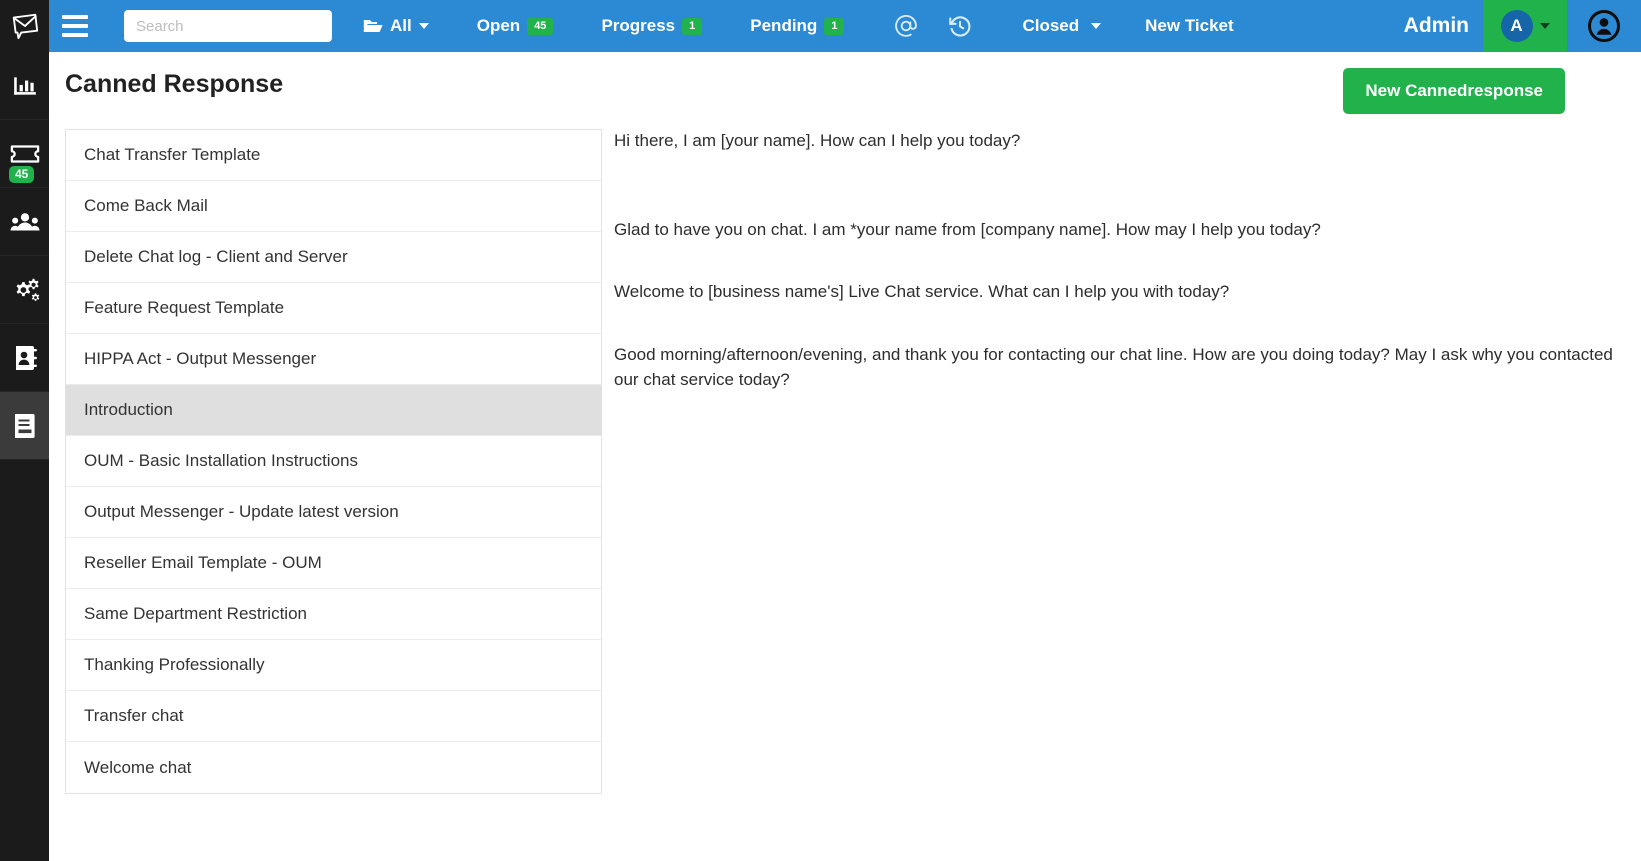  I want to click on admin-name: Admin, so click(1436, 25).